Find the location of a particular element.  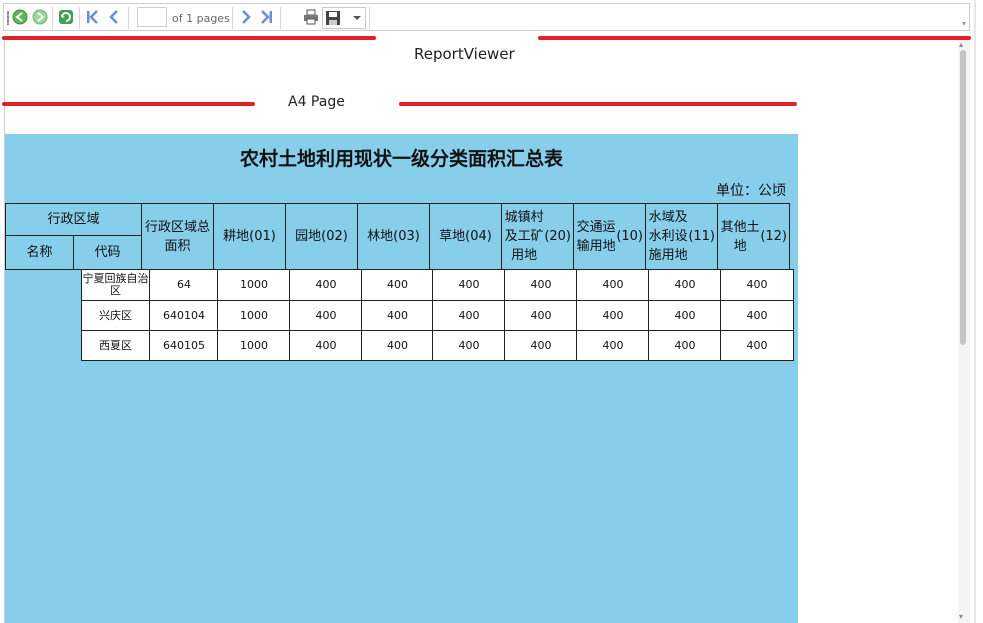

column-label: 耕地 is located at coordinates (236, 236).